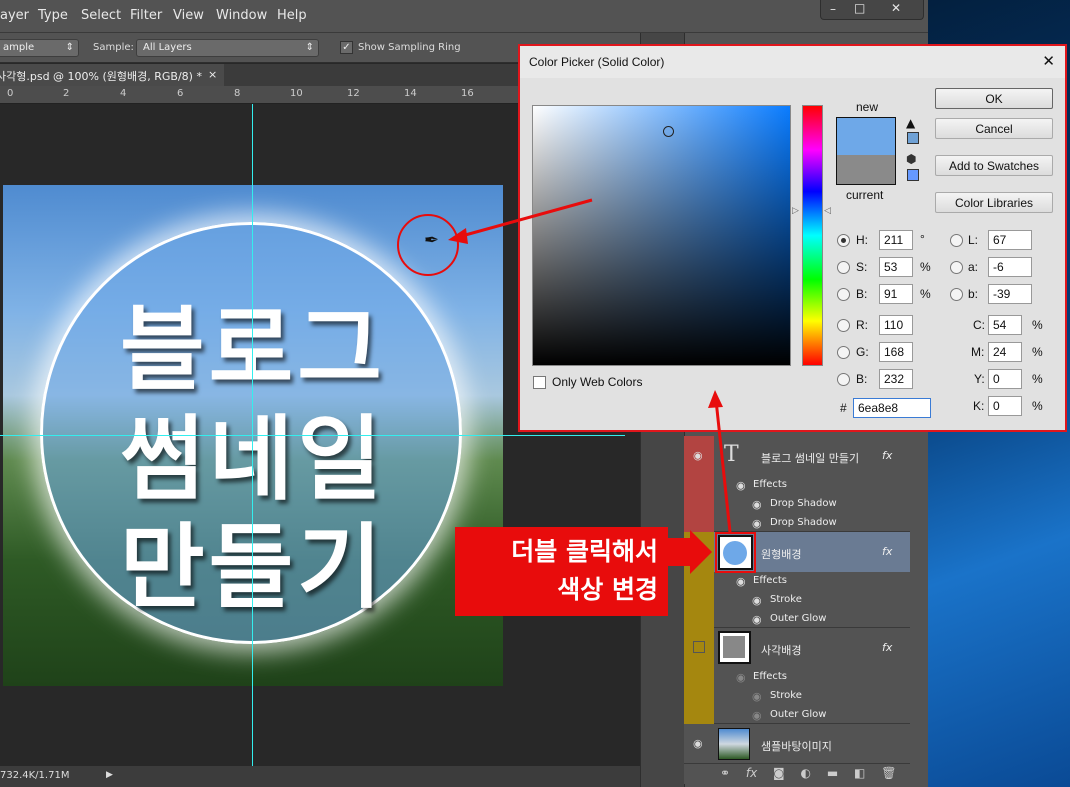  Describe the element at coordinates (428, 245) in the screenshot. I see `highlight-circle` at that location.